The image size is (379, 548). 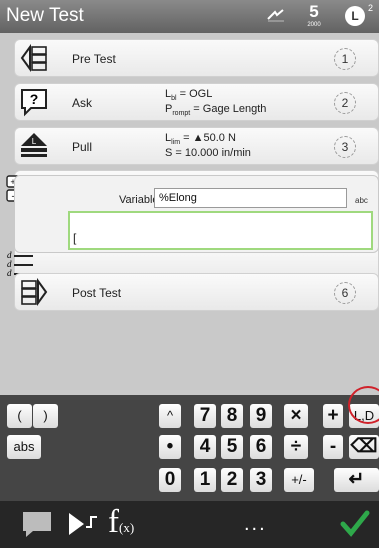 What do you see at coordinates (34, 292) in the screenshot?
I see `posttest-icon` at bounding box center [34, 292].